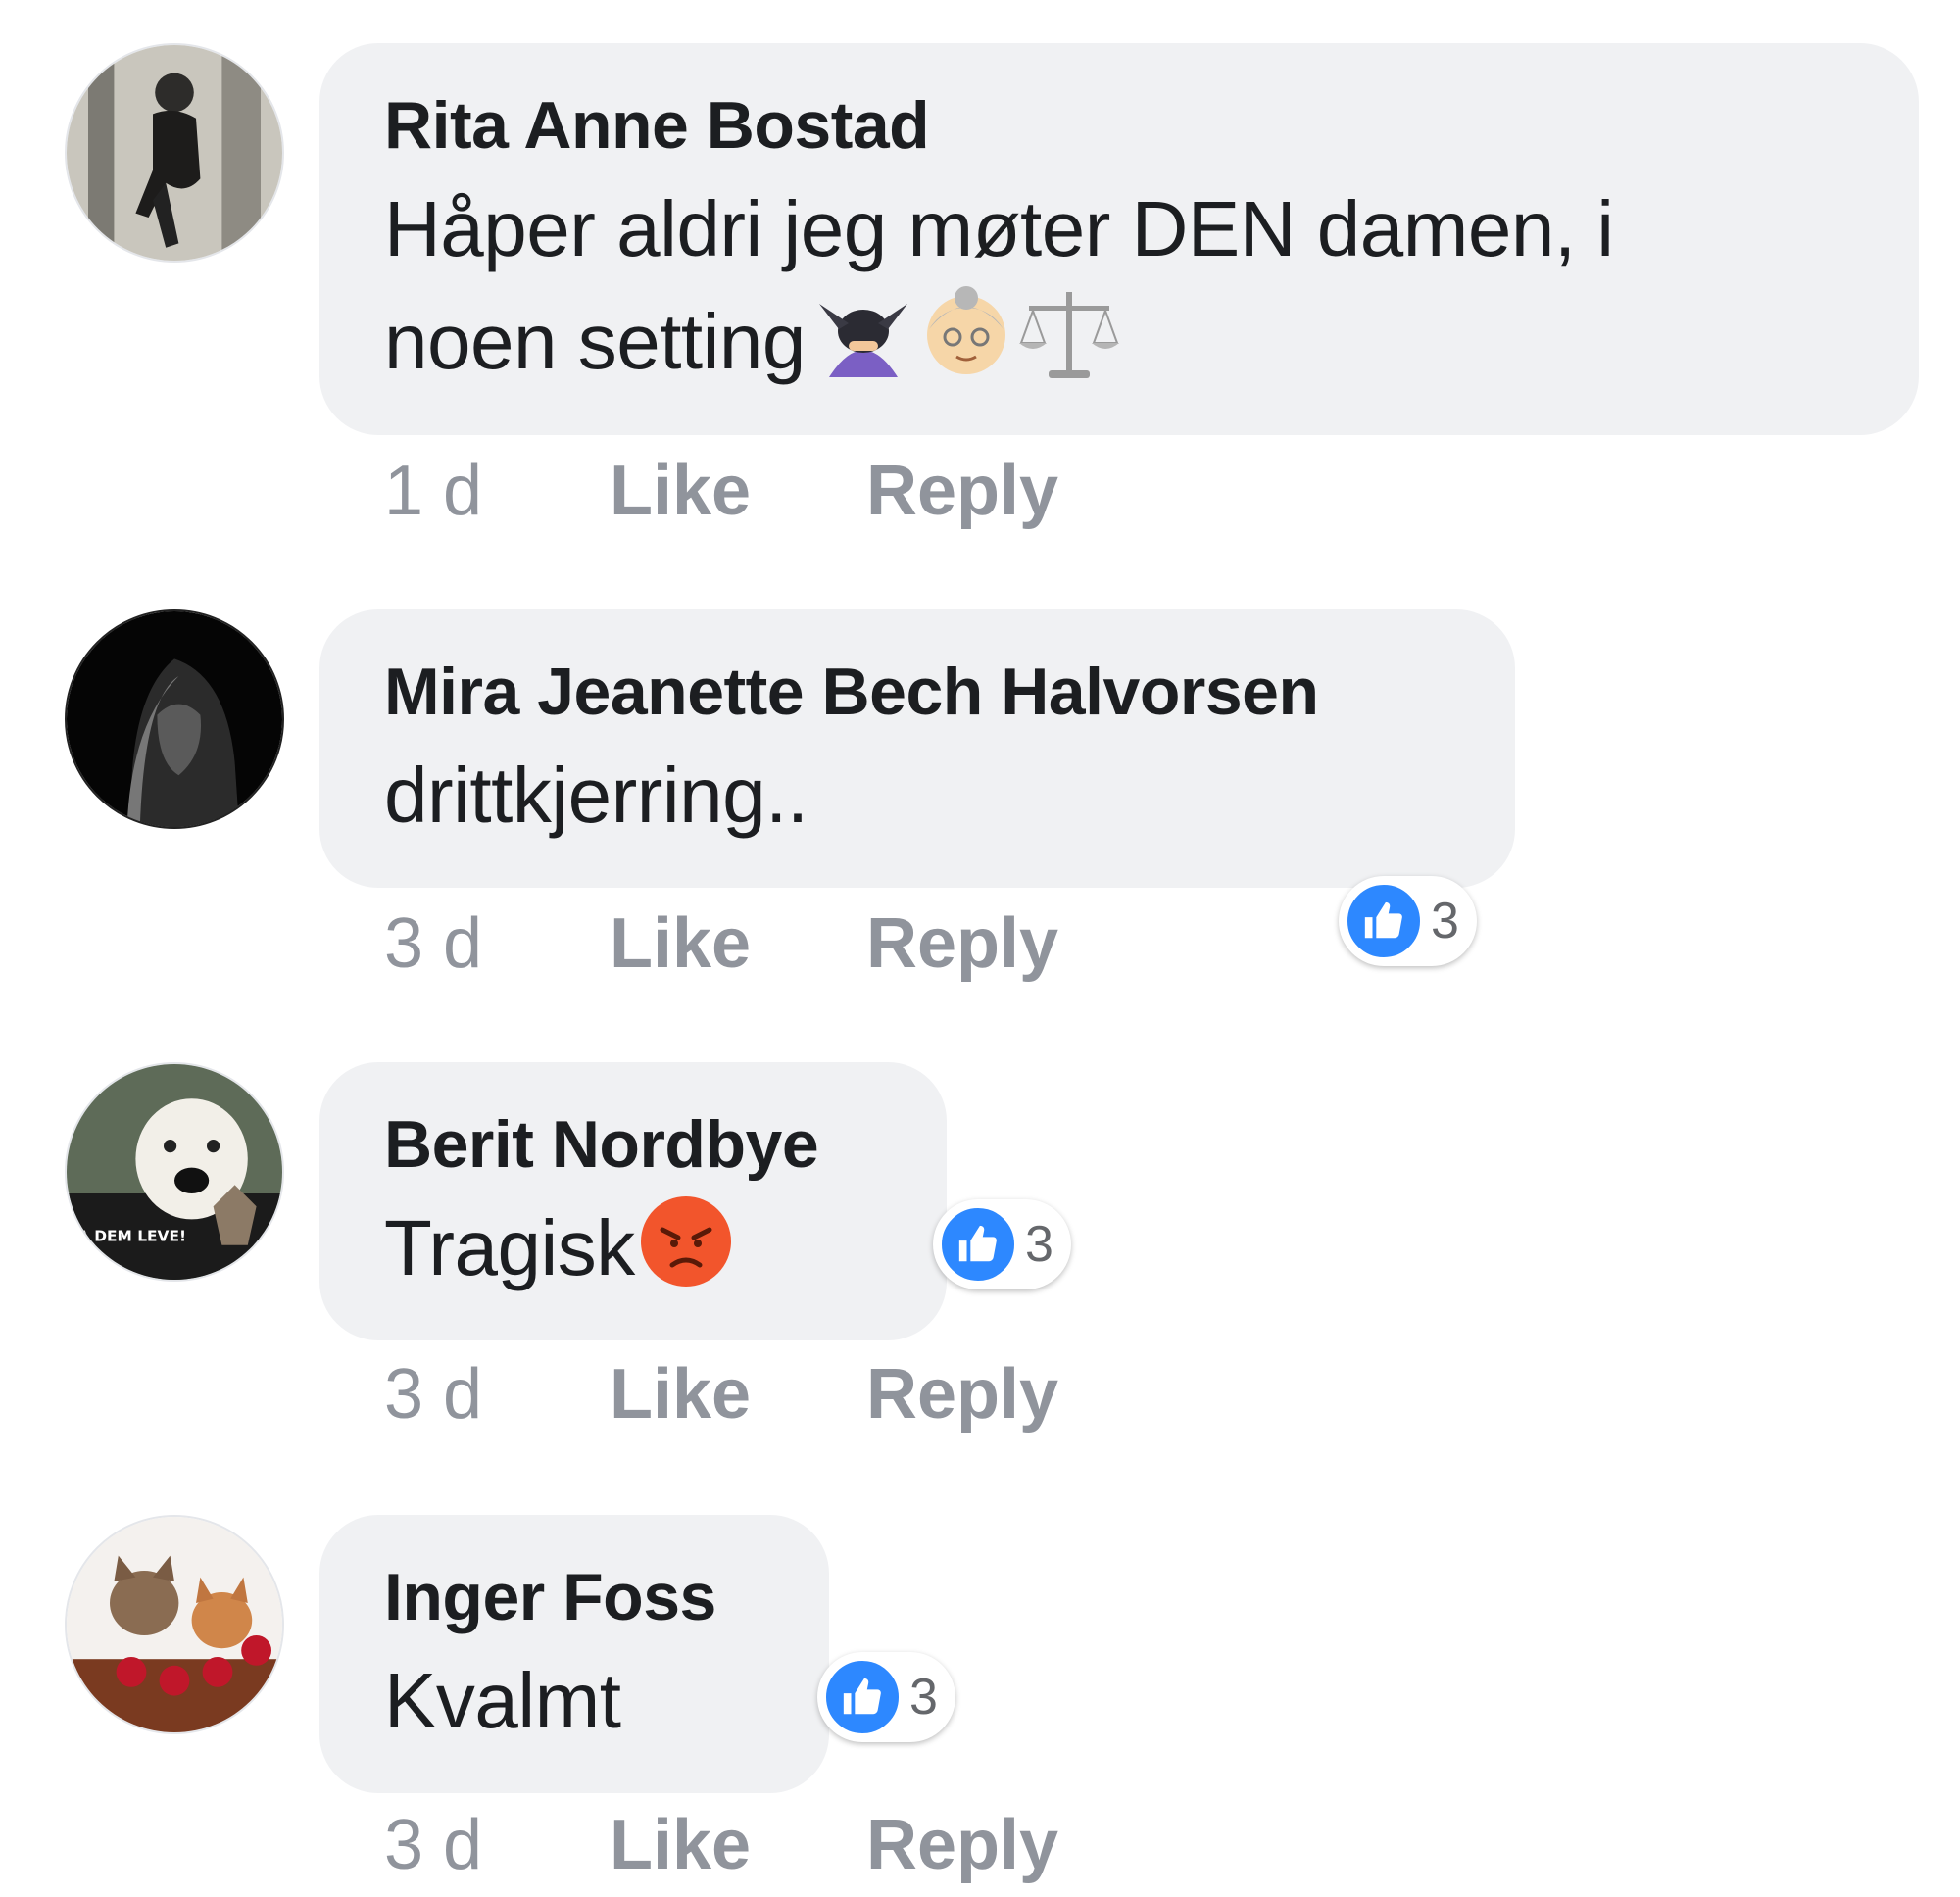 The width and height of the screenshot is (1960, 1897). I want to click on comment-text: drittkjerring.., so click(596, 795).